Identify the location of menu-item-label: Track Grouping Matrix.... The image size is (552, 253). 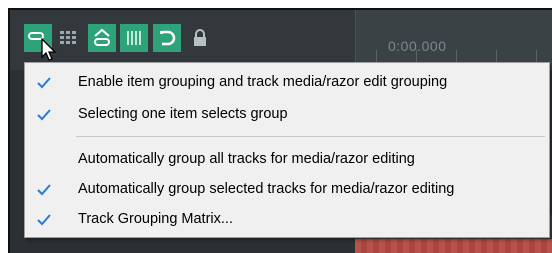
(155, 219).